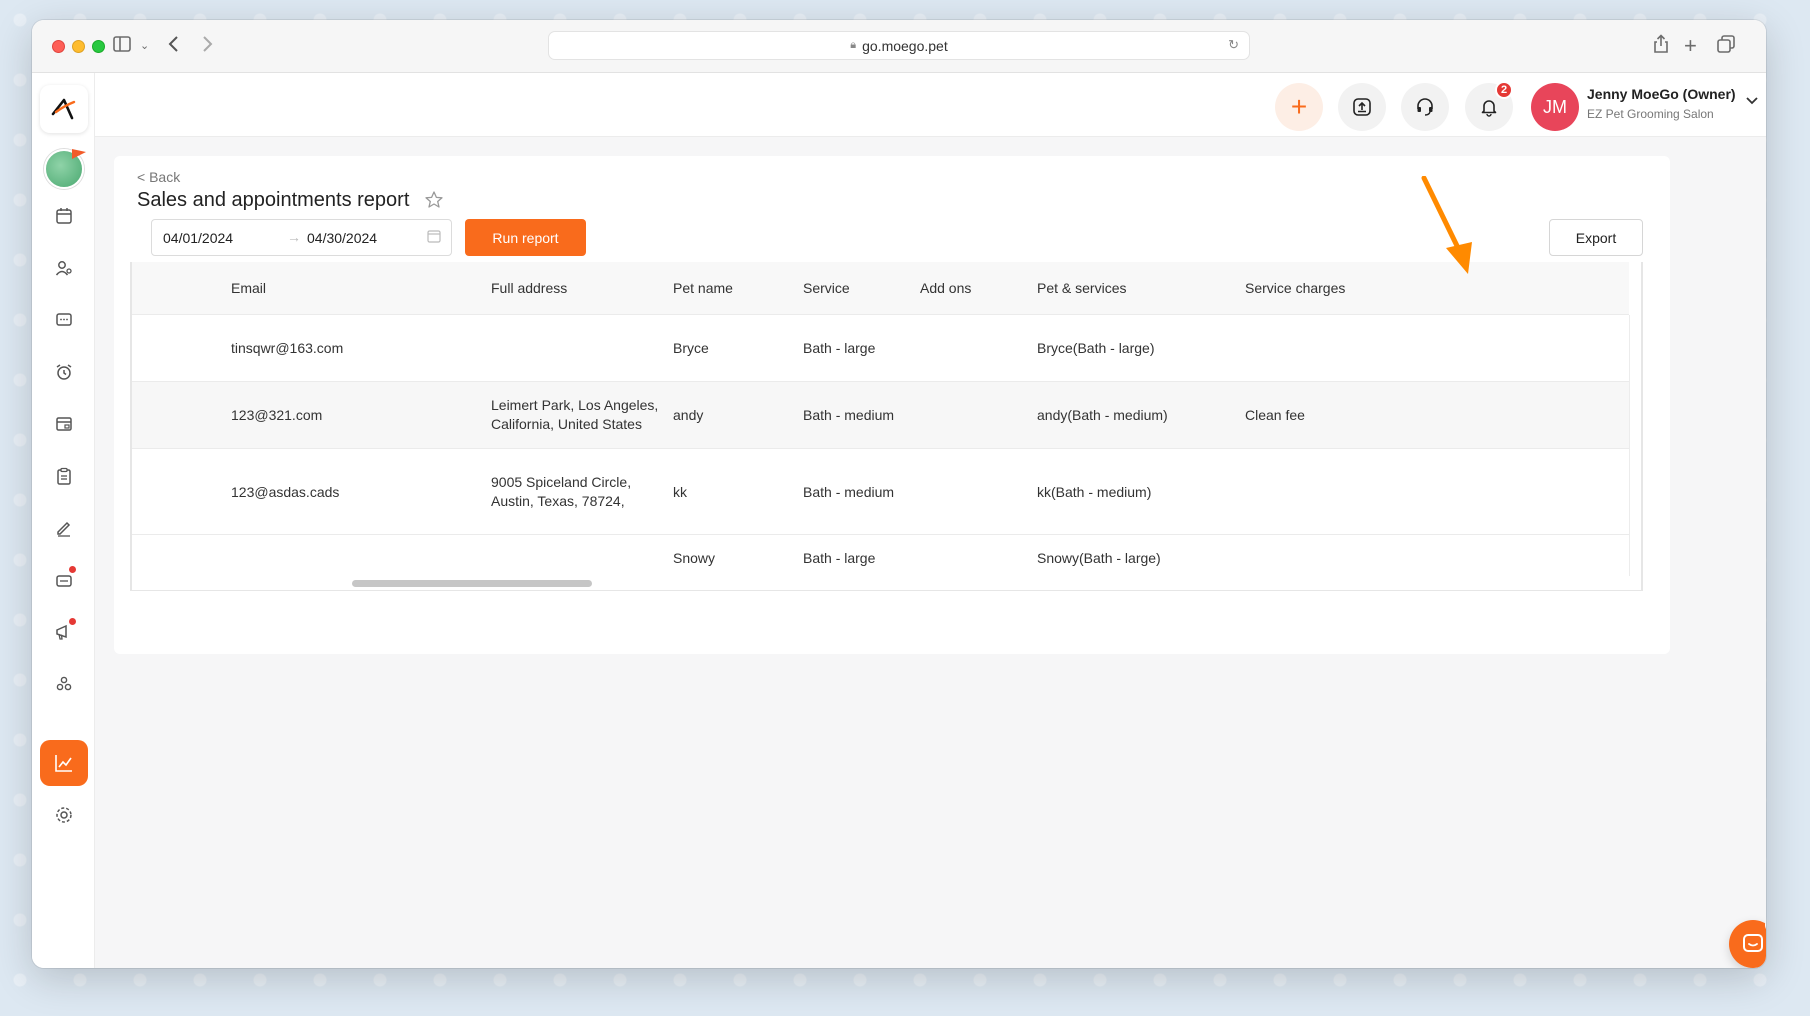 The height and width of the screenshot is (1016, 1810). Describe the element at coordinates (64, 268) in the screenshot. I see `clients-icon` at that location.